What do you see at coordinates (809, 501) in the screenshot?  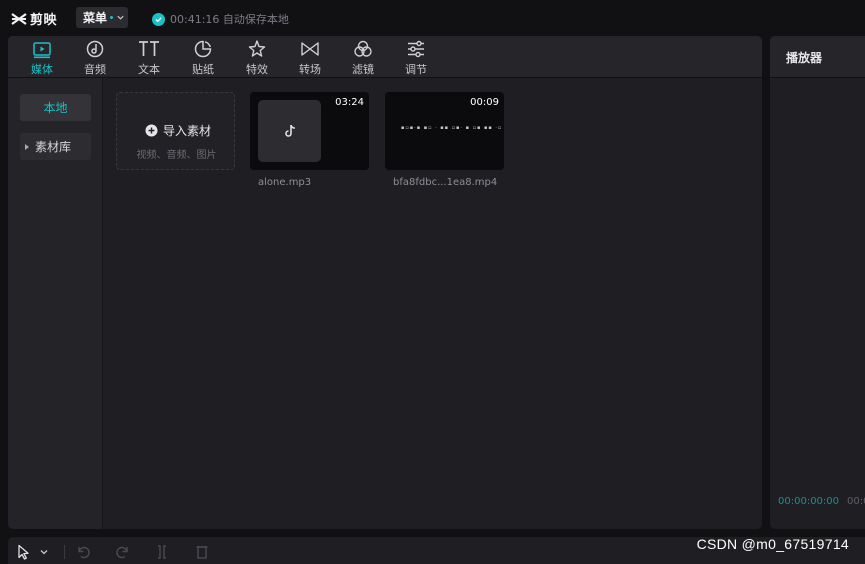 I see `current-timecode: 00:00:00:00` at bounding box center [809, 501].